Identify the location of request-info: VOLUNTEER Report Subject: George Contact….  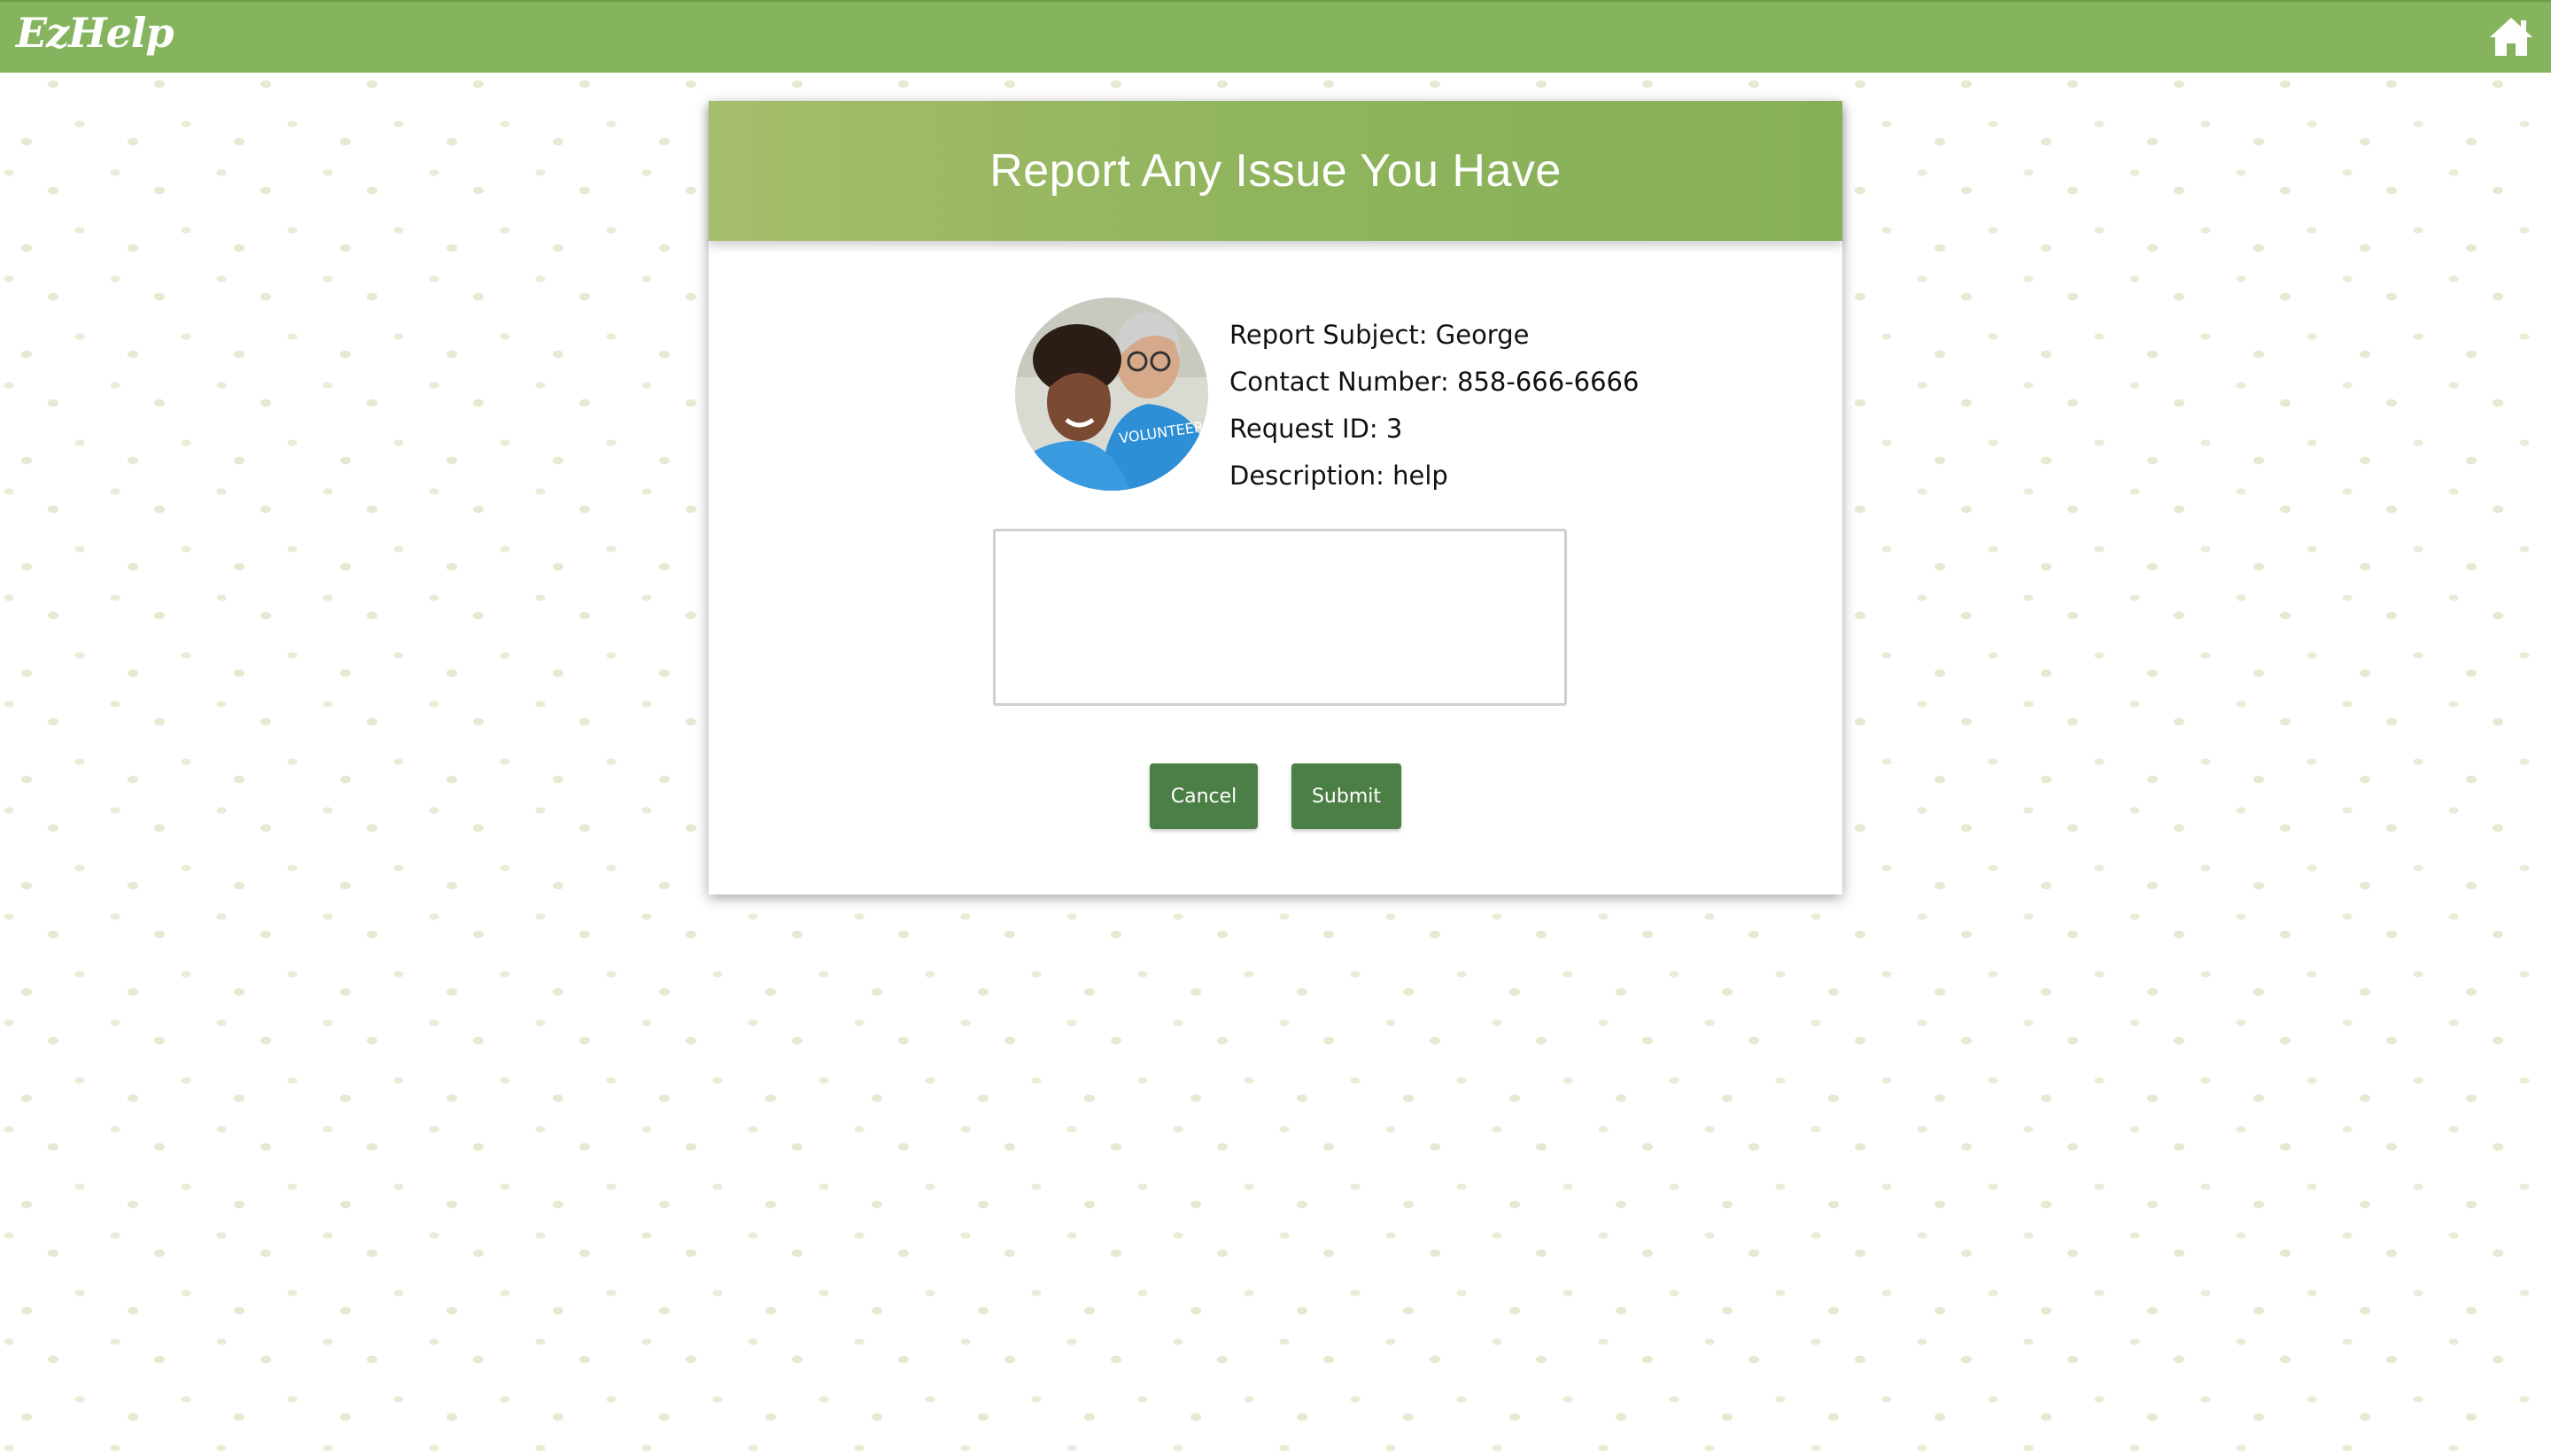
(1327, 399).